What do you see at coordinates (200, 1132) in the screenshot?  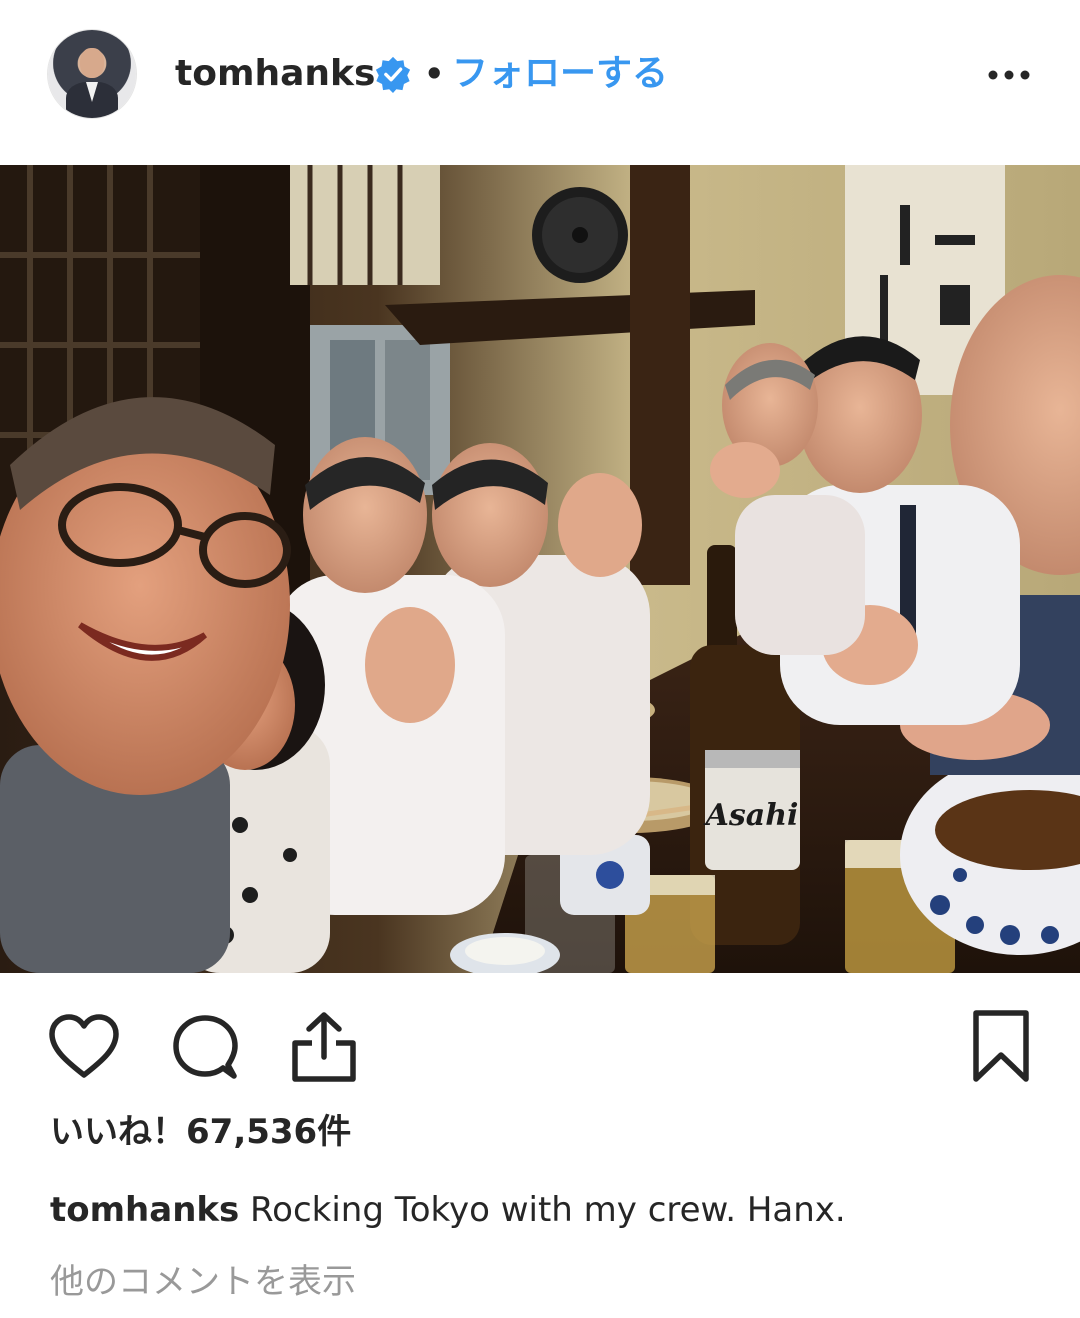 I see `likes-count: いいね！67,536件` at bounding box center [200, 1132].